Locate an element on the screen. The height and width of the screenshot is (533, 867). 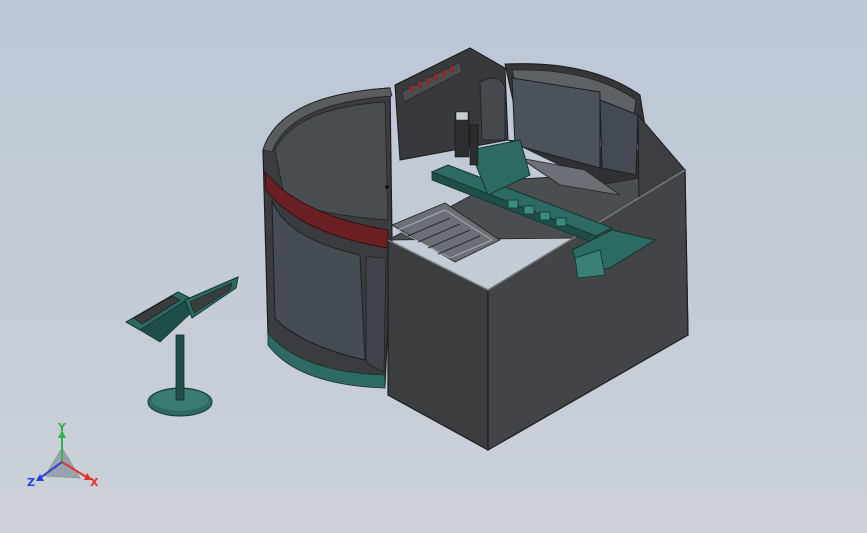
drum-enclosure is located at coordinates (327, 238).